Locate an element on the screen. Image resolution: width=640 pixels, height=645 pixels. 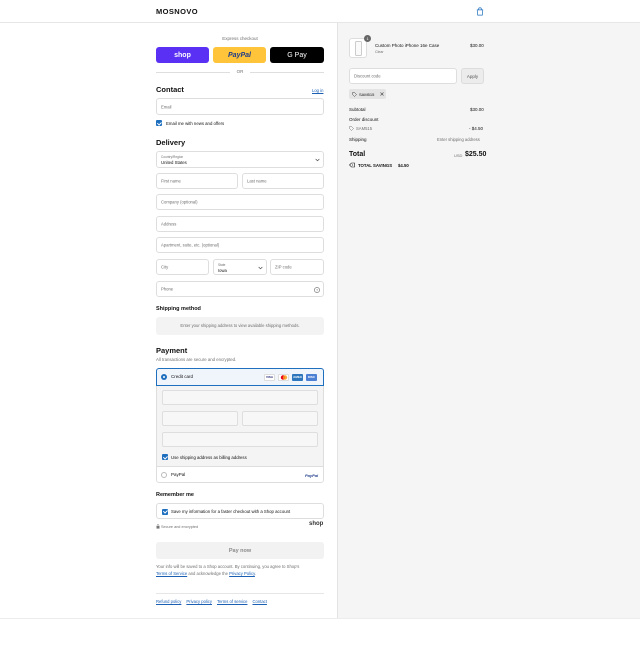
card-number-field is located at coordinates (240, 397).